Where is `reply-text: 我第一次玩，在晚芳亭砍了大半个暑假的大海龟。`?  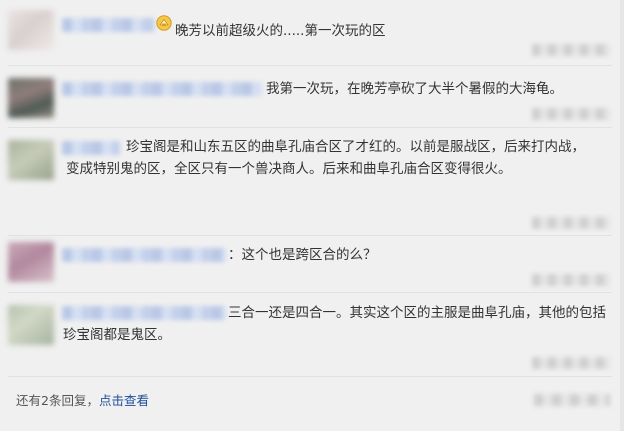 reply-text: 我第一次玩，在晚芳亭砍了大半个暑假的大海龟。 is located at coordinates (414, 89).